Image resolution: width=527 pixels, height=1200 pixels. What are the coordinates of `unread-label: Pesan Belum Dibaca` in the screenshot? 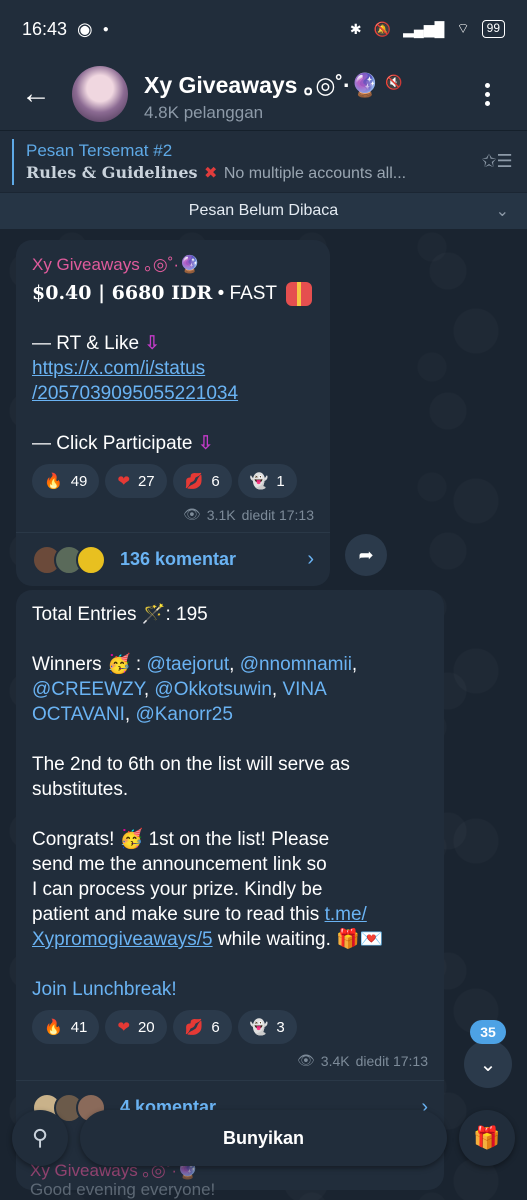 It's located at (263, 210).